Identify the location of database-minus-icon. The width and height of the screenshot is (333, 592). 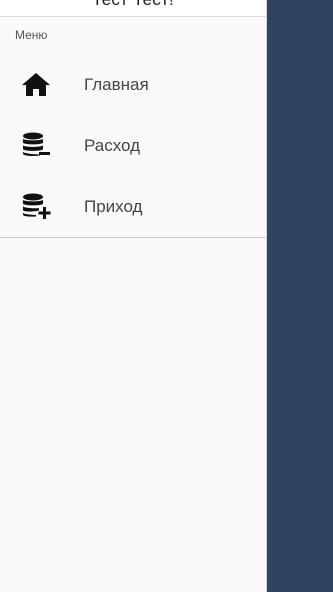
(36, 145).